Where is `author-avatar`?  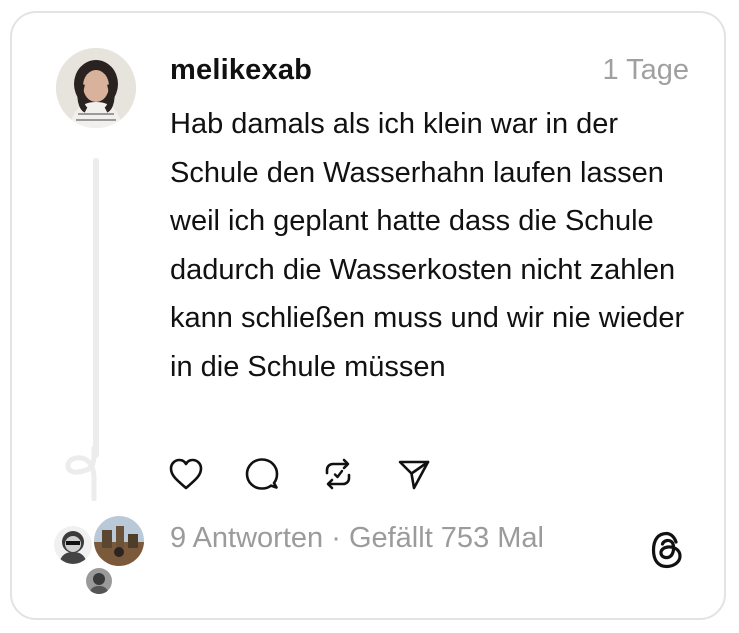 author-avatar is located at coordinates (96, 88).